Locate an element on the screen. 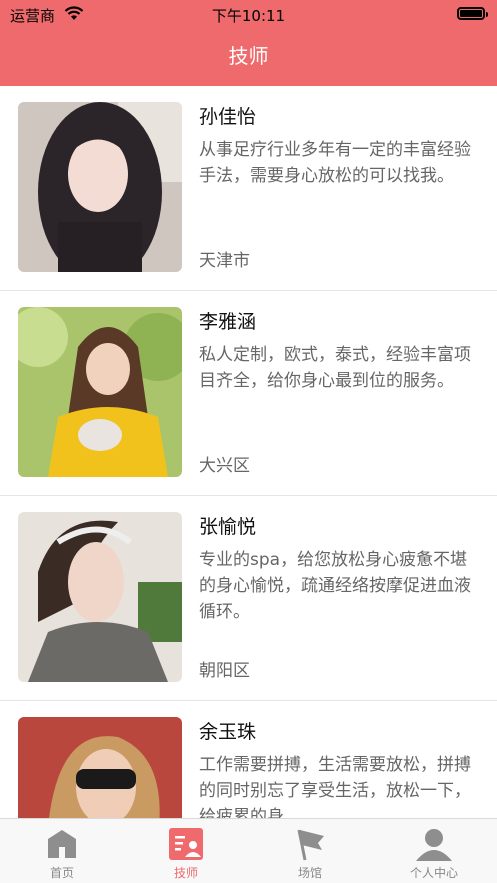 This screenshot has width=497, height=883. technician-area: 朝阳区 is located at coordinates (224, 671).